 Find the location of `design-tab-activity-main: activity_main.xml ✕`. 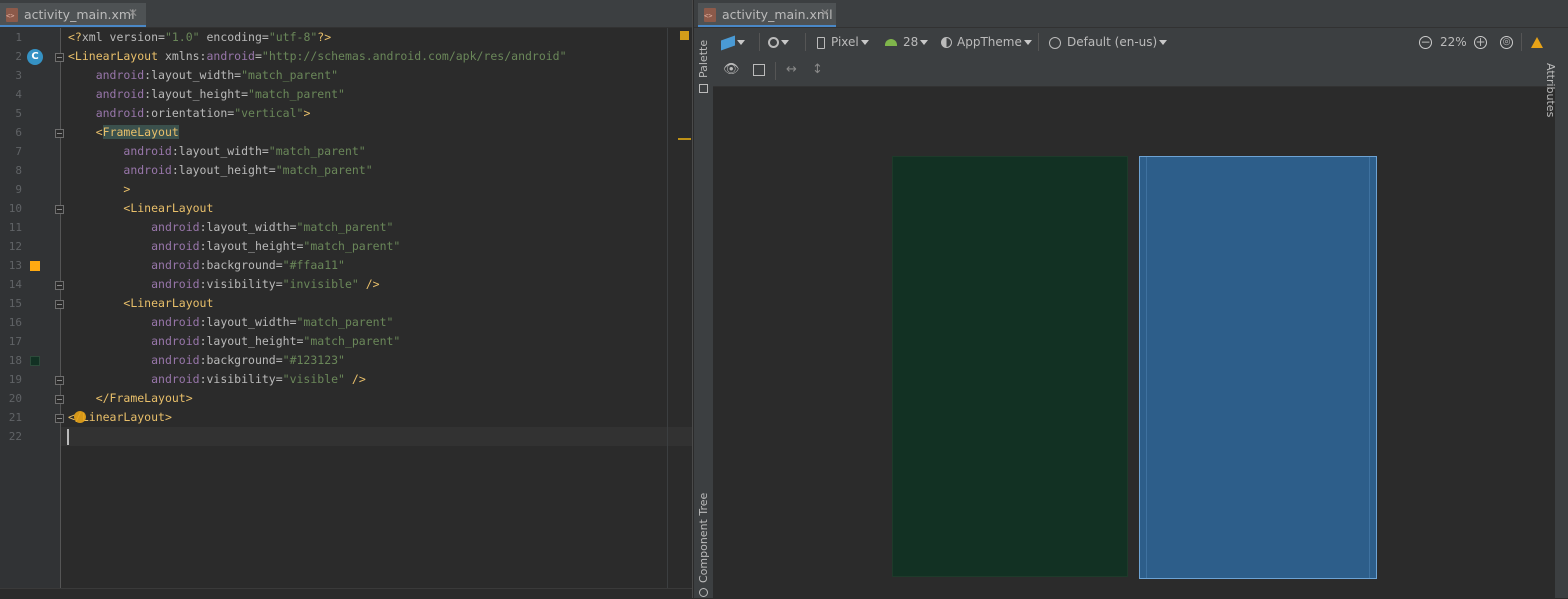

design-tab-activity-main: activity_main.xml ✕ is located at coordinates (767, 15).